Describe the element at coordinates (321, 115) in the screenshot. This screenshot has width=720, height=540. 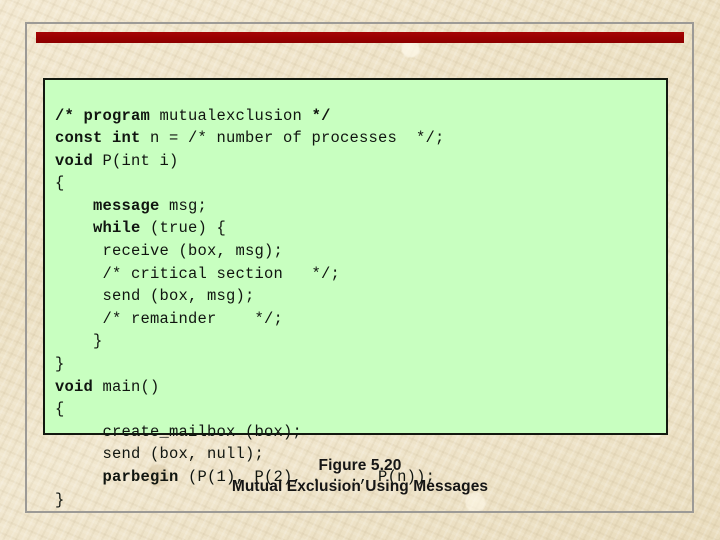
I see `code-keyword: */` at that location.